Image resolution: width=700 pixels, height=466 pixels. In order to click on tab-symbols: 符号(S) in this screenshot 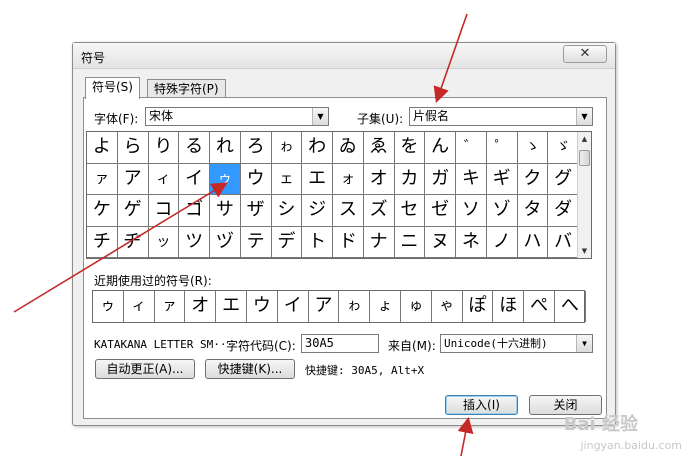, I will do `click(112, 88)`.